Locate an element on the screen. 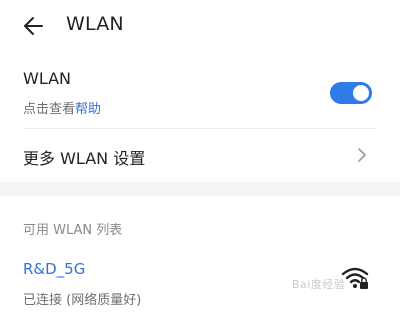 This screenshot has width=400, height=321. toggle-knob is located at coordinates (361, 93).